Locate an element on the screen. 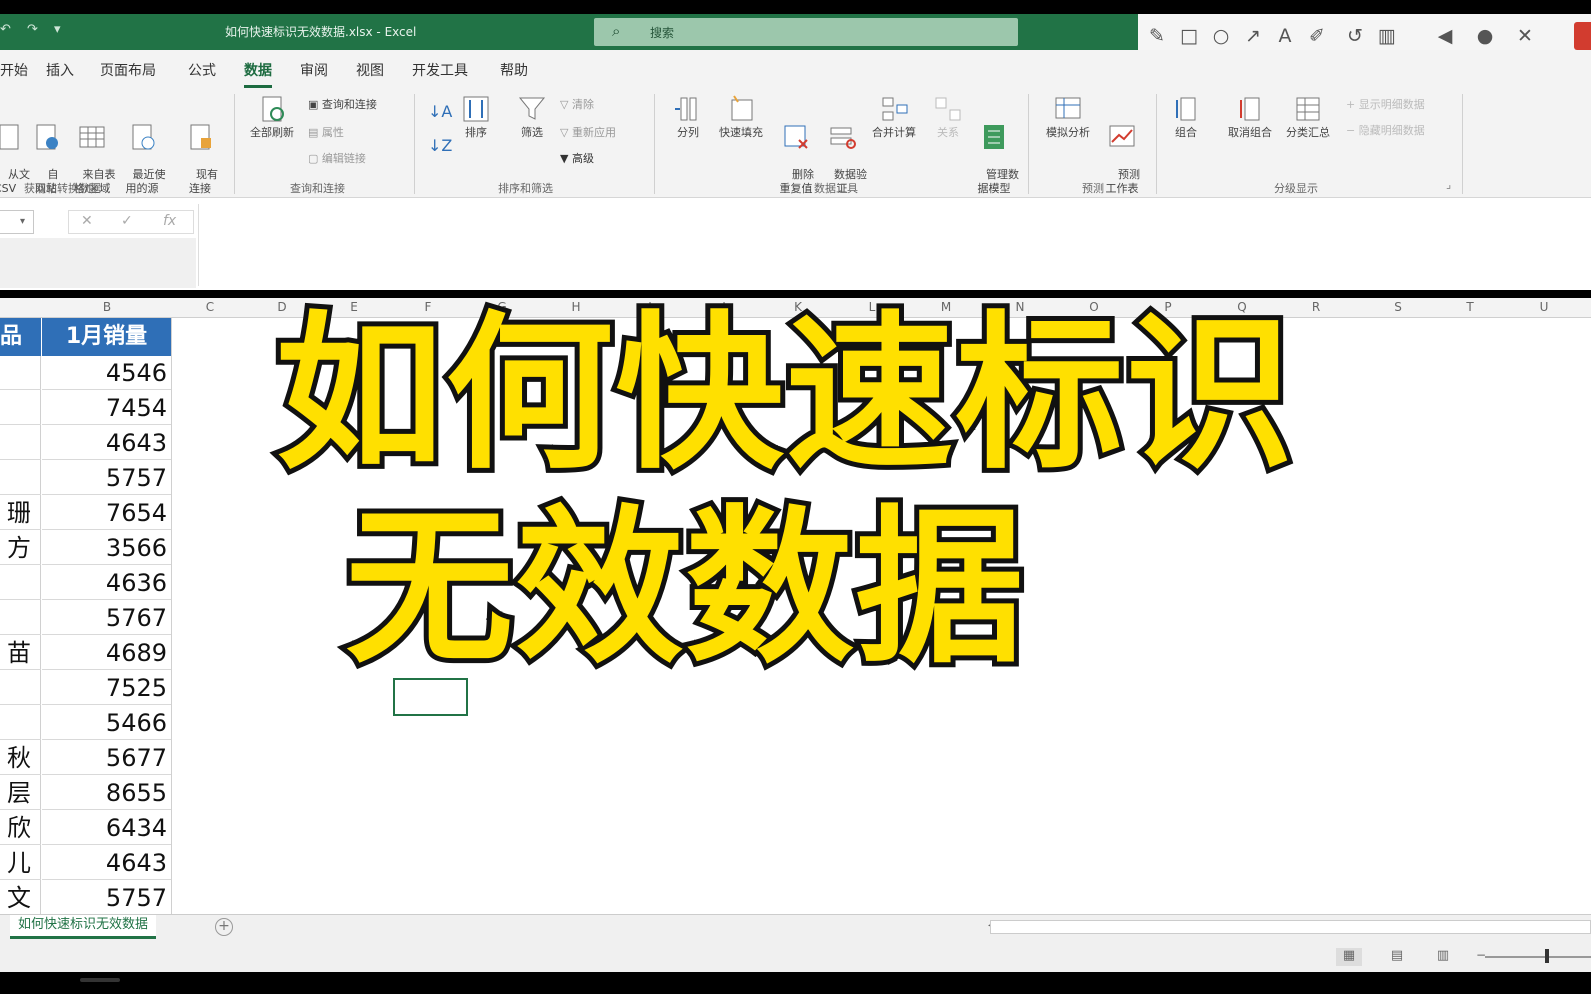  show-detail-button: + 显示明细数据 is located at coordinates (1385, 104).